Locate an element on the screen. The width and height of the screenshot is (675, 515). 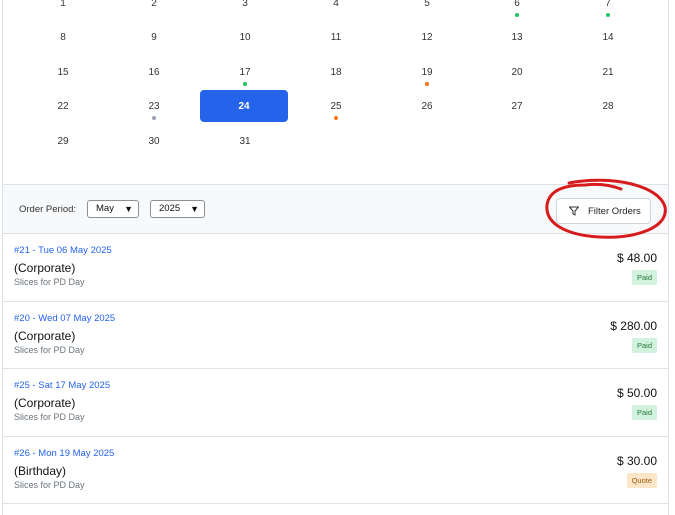
calendar-day-number: 8 is located at coordinates (63, 37).